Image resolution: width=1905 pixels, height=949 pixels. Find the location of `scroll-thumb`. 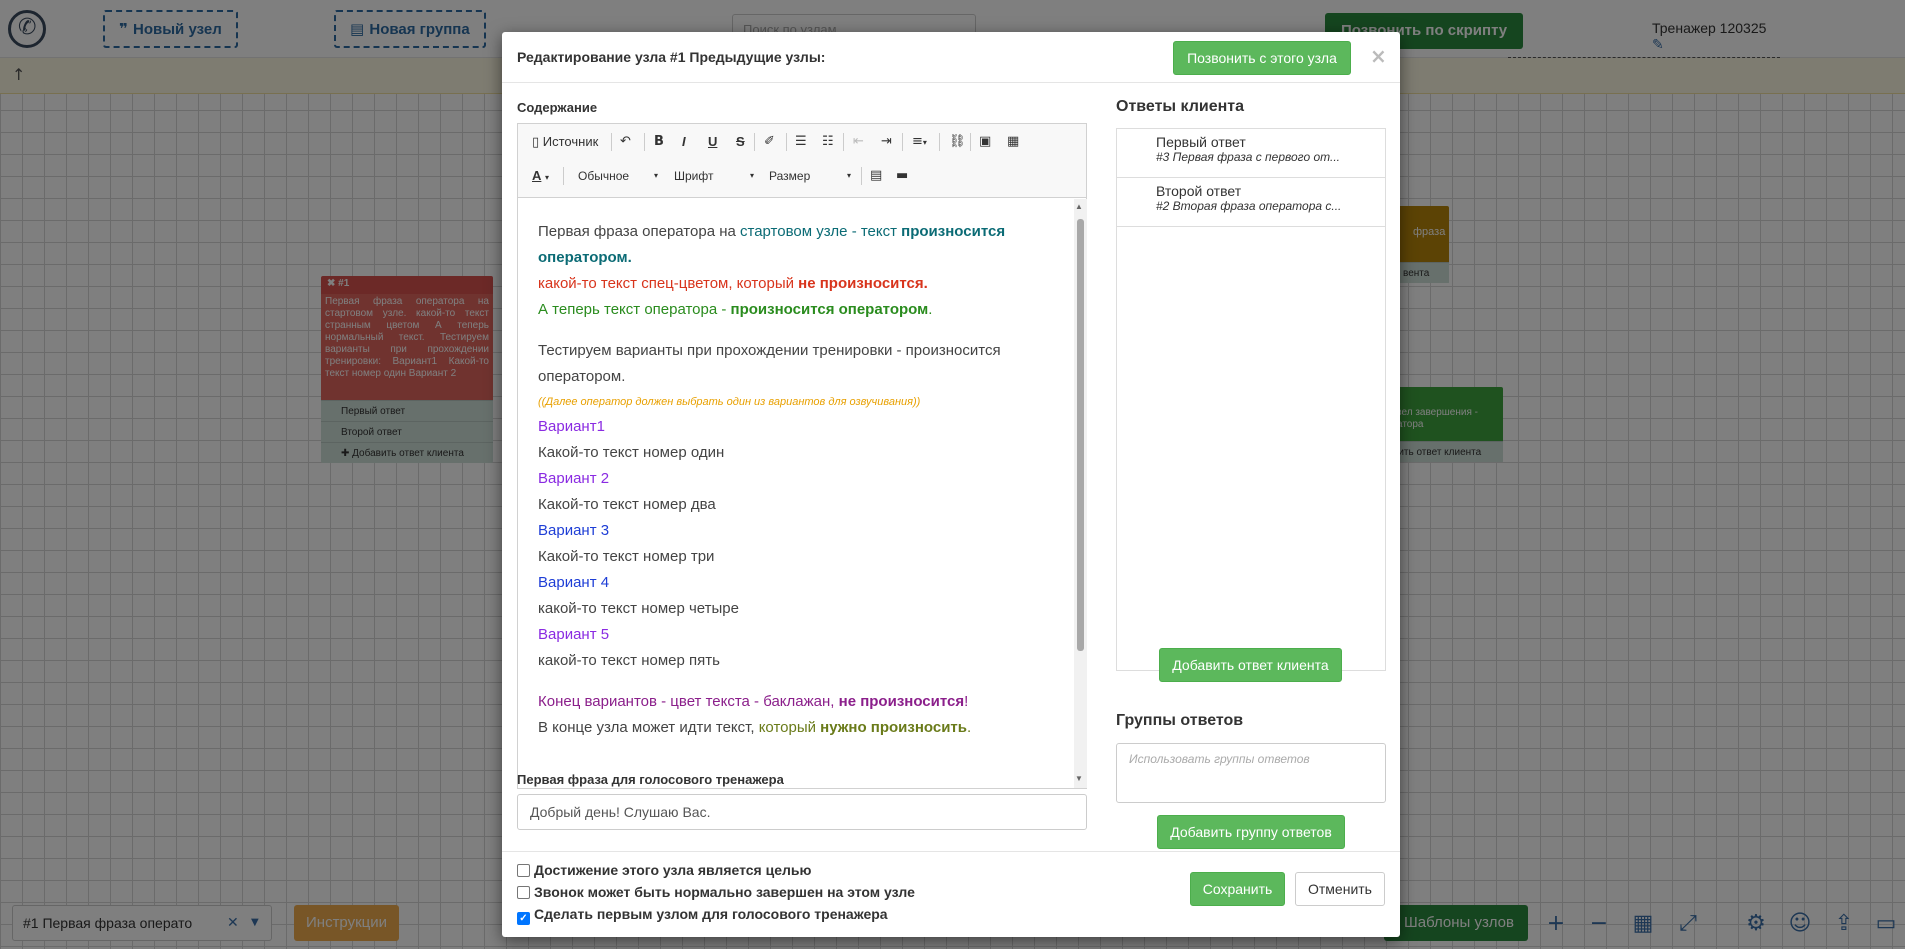

scroll-thumb is located at coordinates (1080, 435).